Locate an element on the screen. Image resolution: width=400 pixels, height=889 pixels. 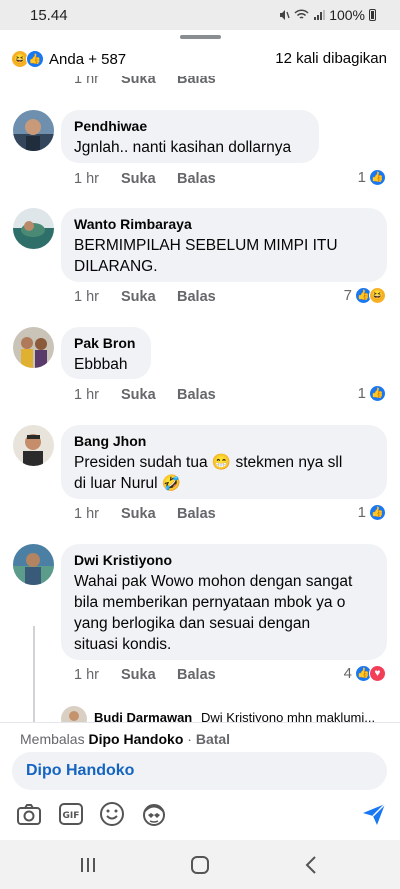
comment-bubble: Pak Bron Ebbbah is located at coordinates (106, 353).